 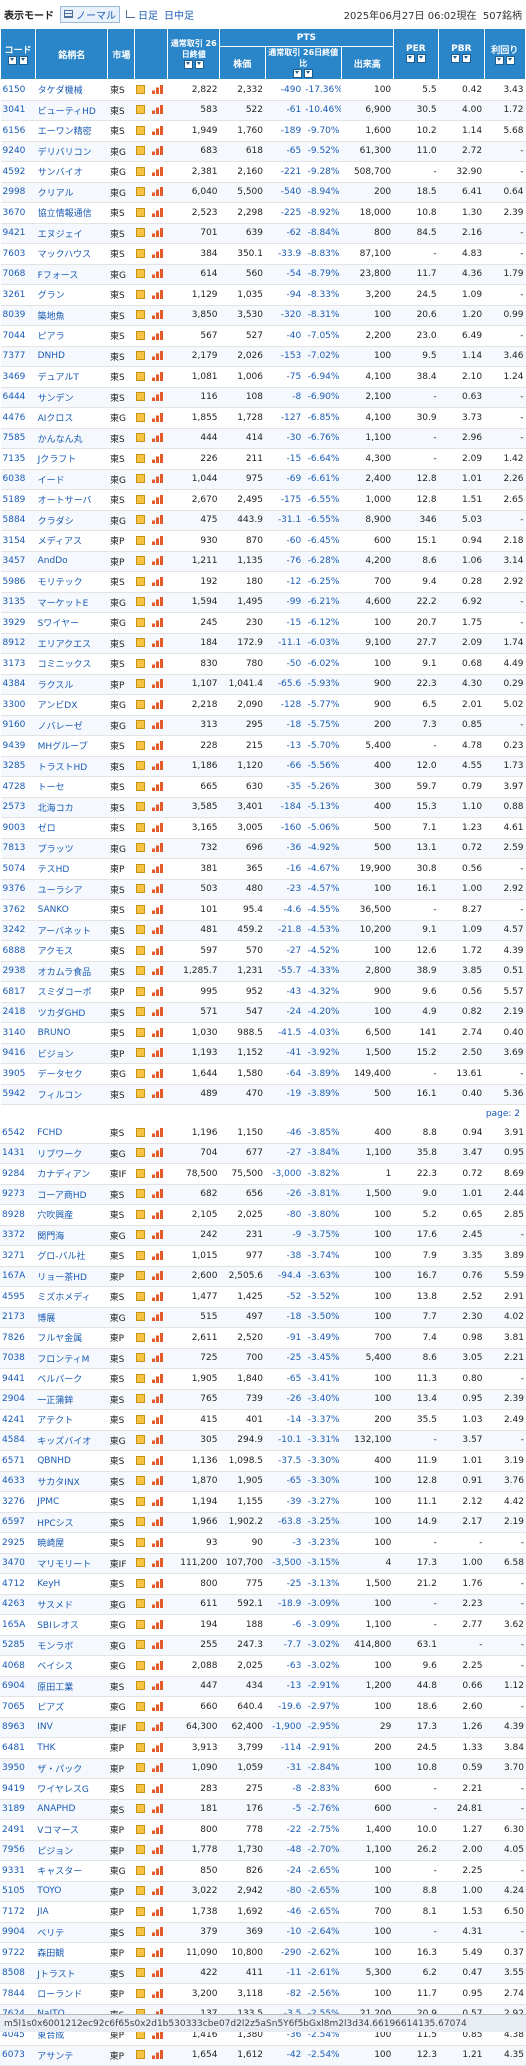 I want to click on stock-name-link: SBIレオス, so click(x=71, y=1625).